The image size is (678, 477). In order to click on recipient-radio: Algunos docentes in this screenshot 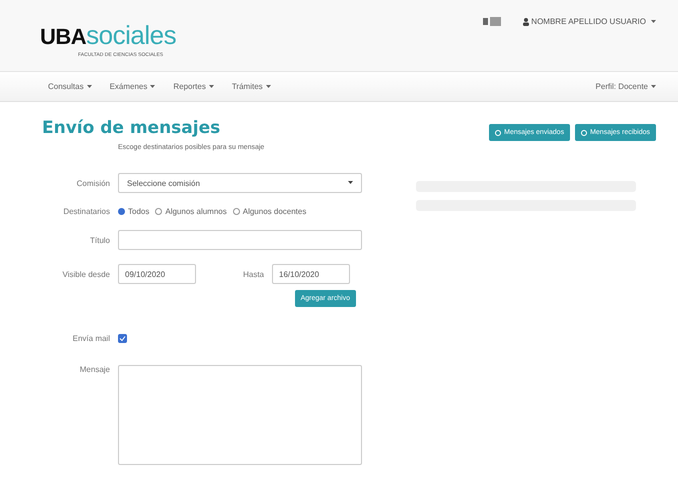, I will do `click(269, 211)`.